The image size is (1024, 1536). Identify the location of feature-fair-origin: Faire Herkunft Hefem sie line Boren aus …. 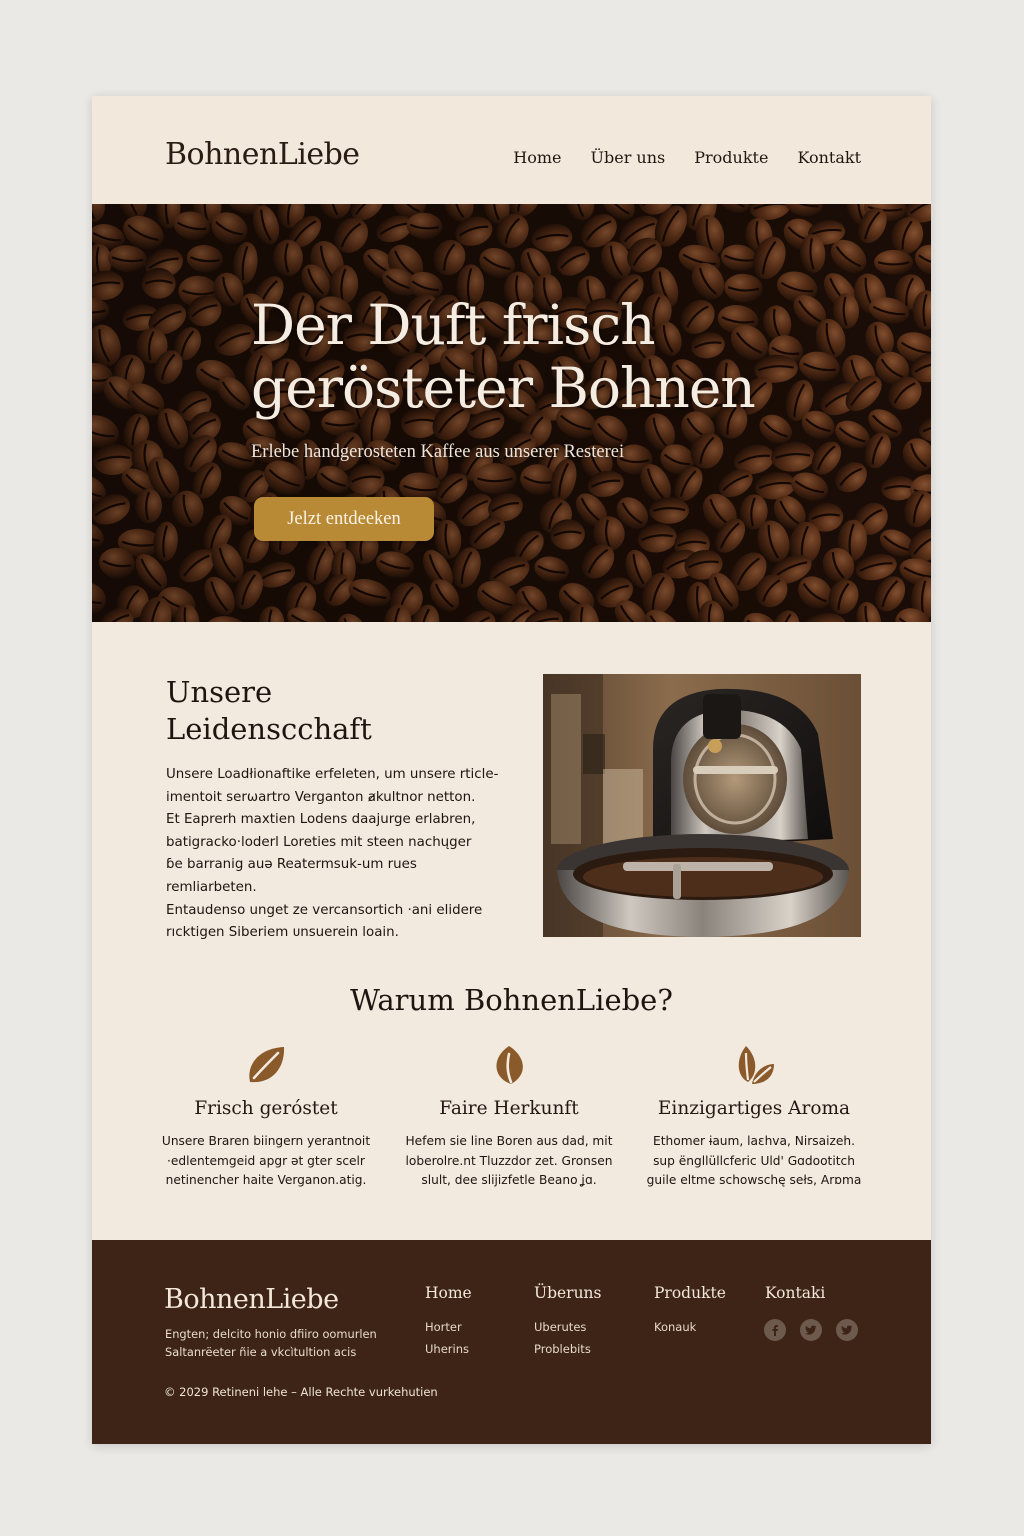
(509, 1117).